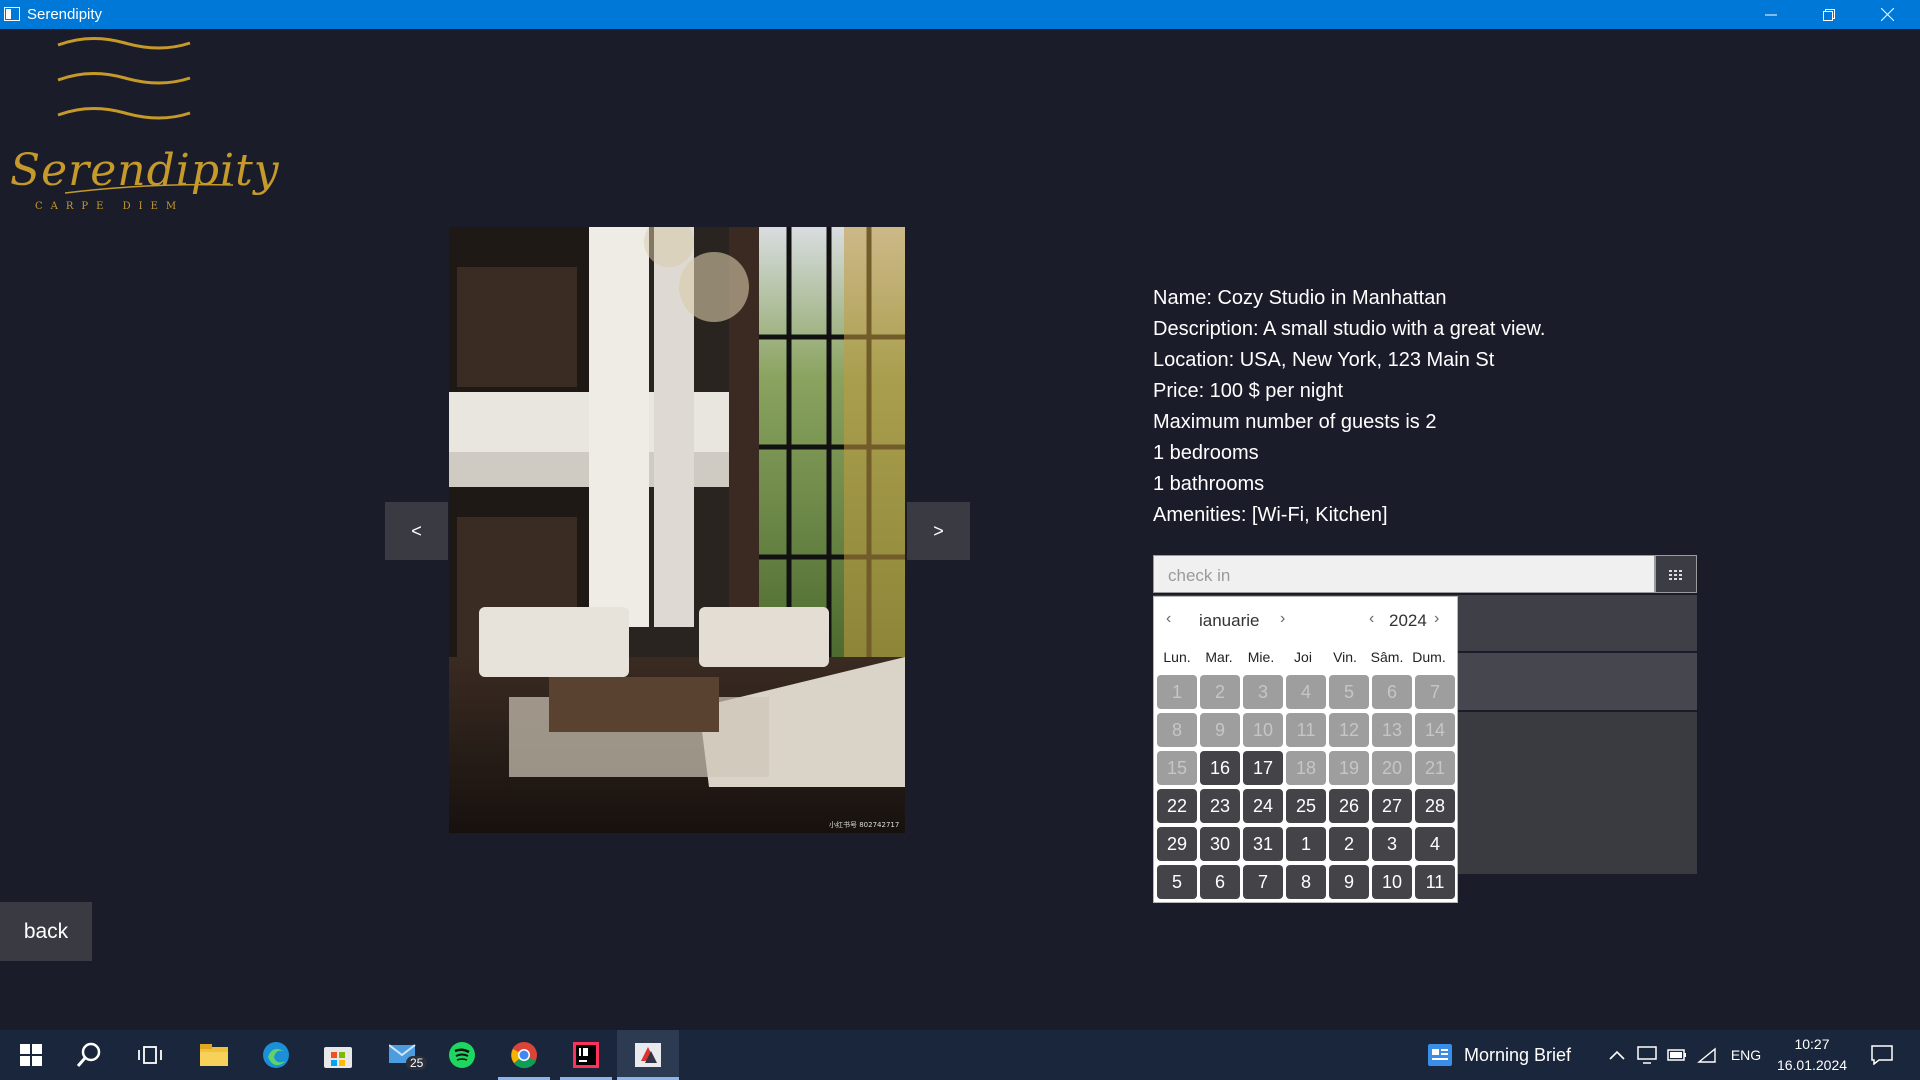  Describe the element at coordinates (1263, 768) in the screenshot. I see `calendar-day: 17` at that location.